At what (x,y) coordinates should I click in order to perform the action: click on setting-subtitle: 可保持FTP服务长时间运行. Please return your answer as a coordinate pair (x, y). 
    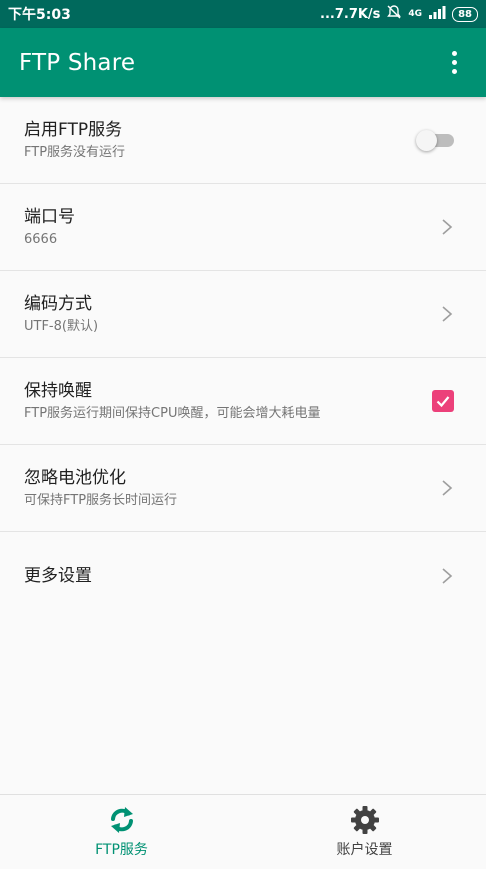
    Looking at the image, I should click on (101, 500).